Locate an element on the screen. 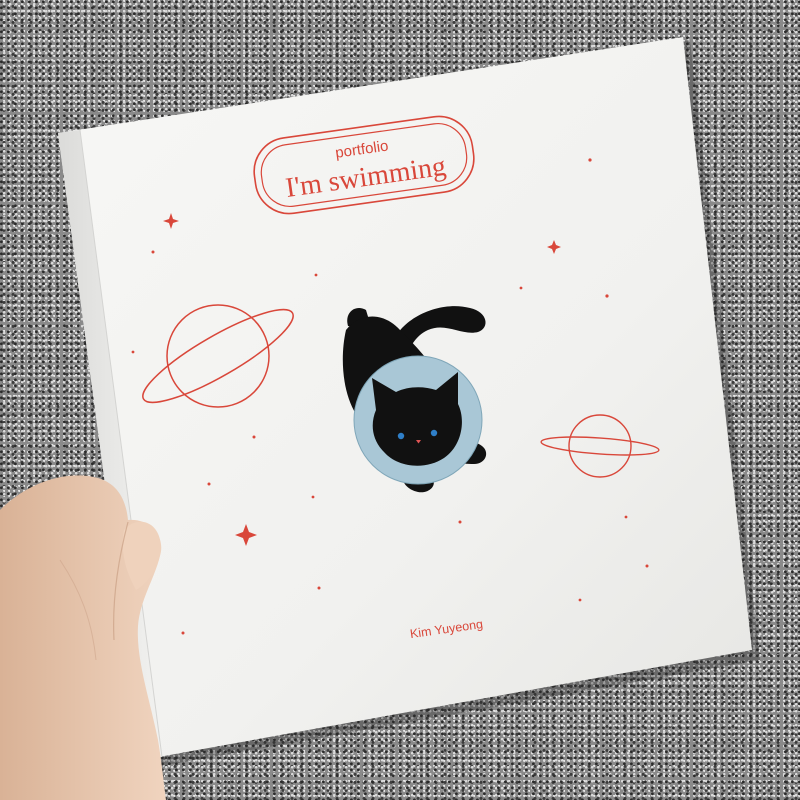 This screenshot has width=800, height=800. cat-right-eye is located at coordinates (434, 433).